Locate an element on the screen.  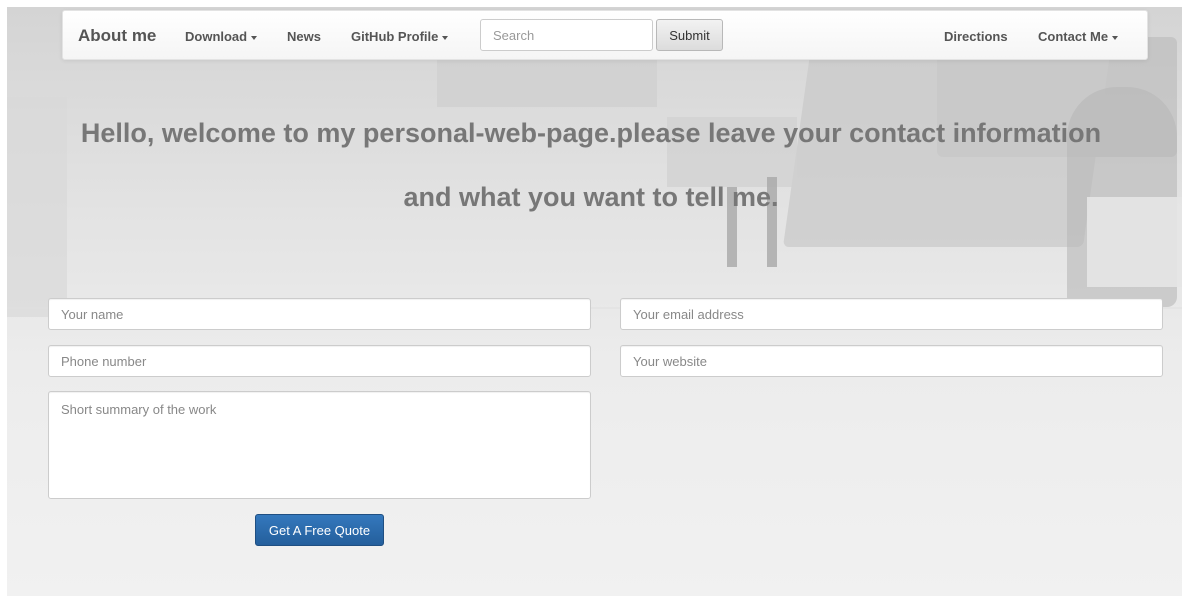
phone-input is located at coordinates (319, 361).